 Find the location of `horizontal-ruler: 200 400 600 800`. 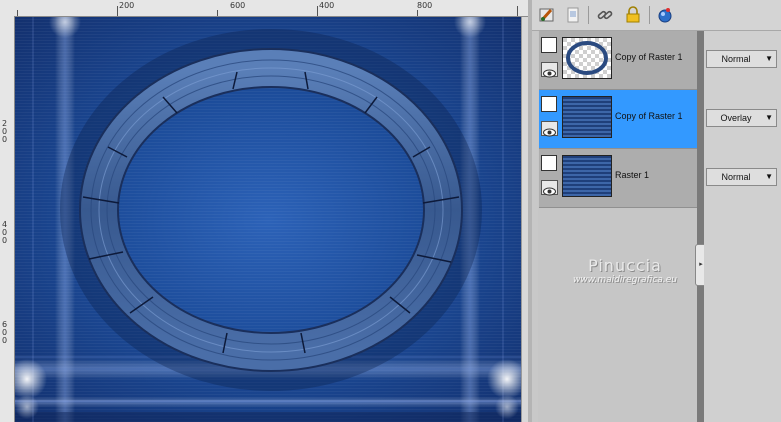

horizontal-ruler: 200 400 600 800 is located at coordinates (264, 8).